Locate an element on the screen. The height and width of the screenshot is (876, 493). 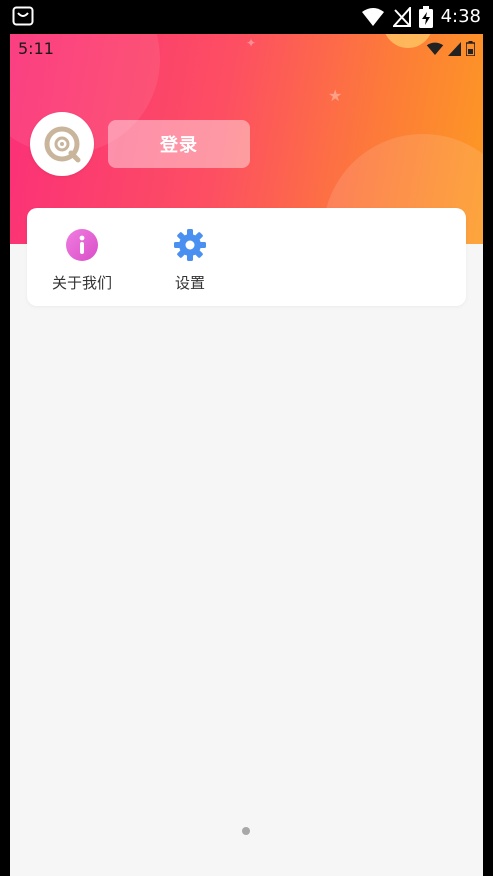
menu-item-label: 关于我们 is located at coordinates (81, 283).